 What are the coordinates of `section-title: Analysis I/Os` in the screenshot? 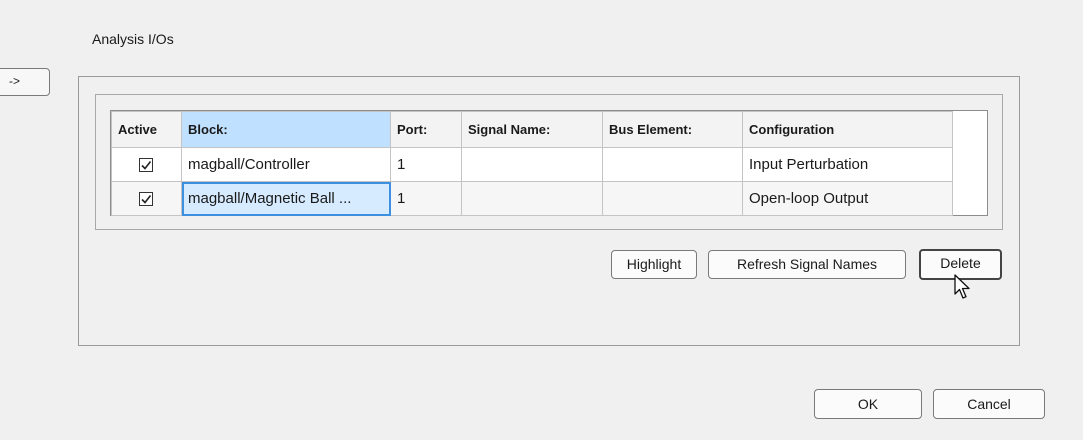 It's located at (133, 39).